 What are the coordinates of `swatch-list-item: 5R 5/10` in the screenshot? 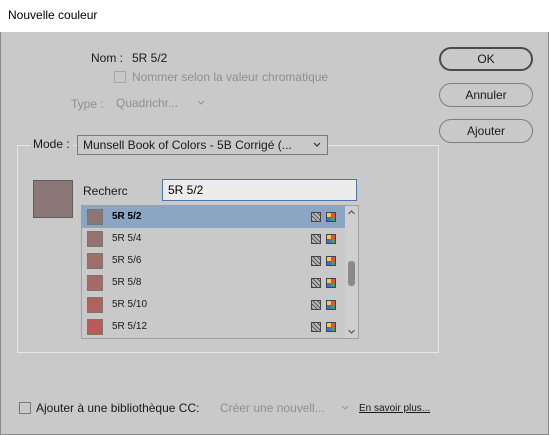 It's located at (213, 305).